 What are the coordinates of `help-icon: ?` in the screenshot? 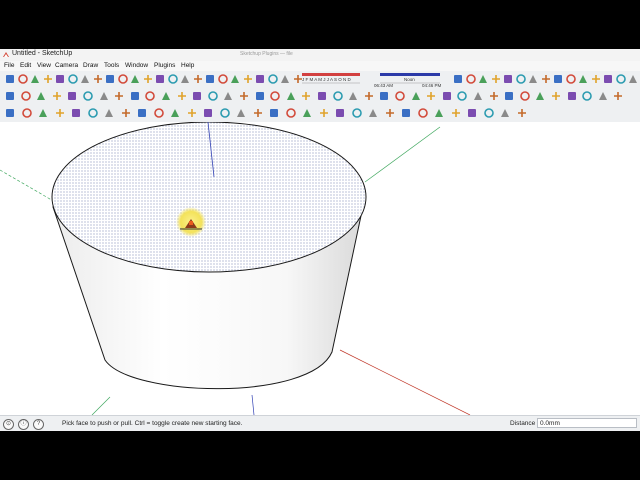 It's located at (38, 424).